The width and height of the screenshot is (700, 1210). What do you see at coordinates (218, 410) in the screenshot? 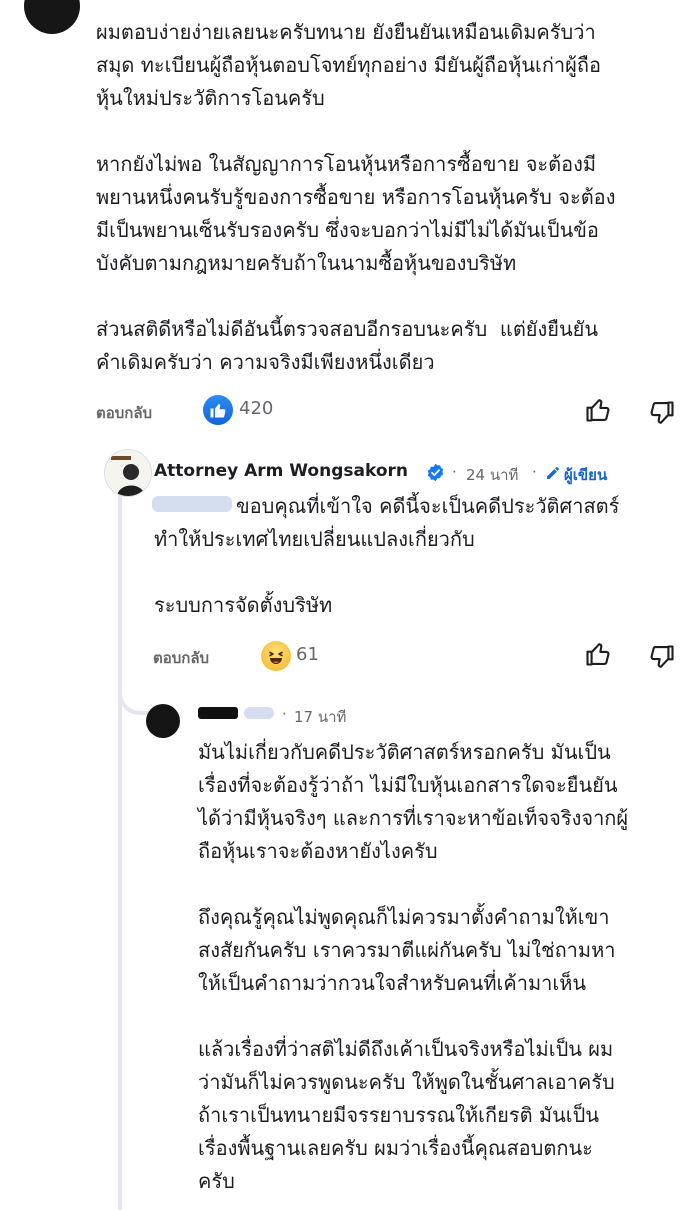
I see `like-reaction-icon` at bounding box center [218, 410].